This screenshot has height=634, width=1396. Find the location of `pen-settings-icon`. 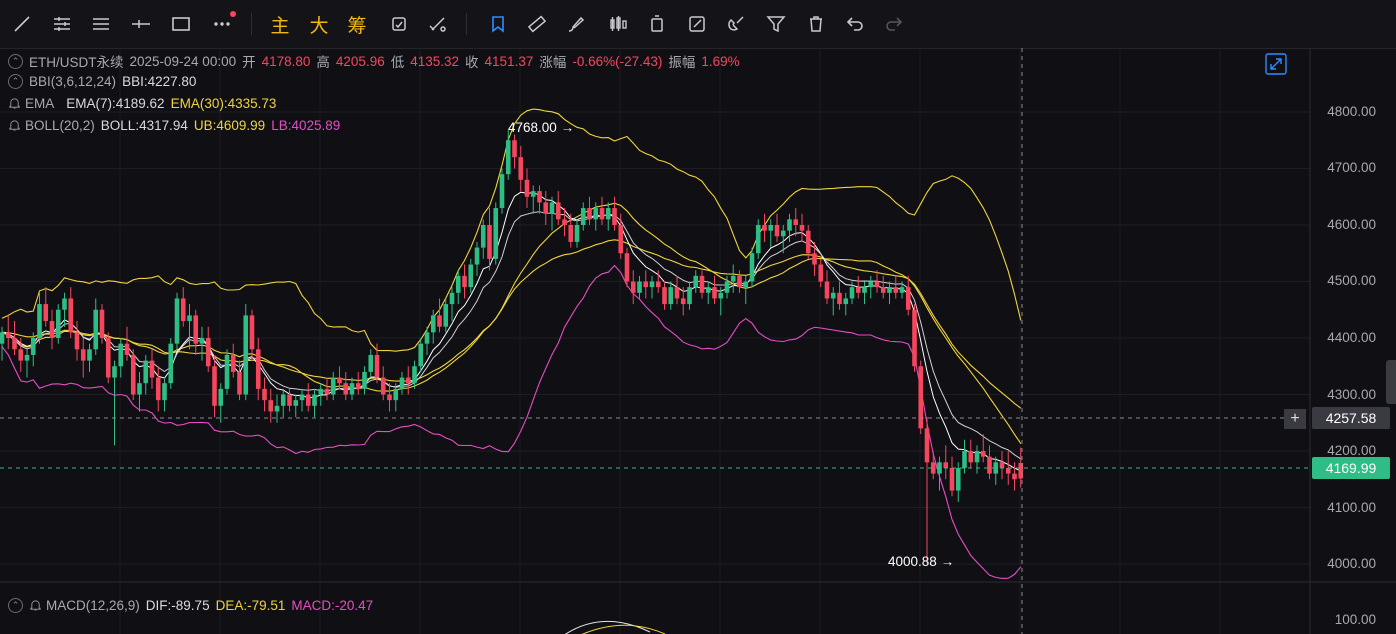

pen-settings-icon is located at coordinates (438, 24).